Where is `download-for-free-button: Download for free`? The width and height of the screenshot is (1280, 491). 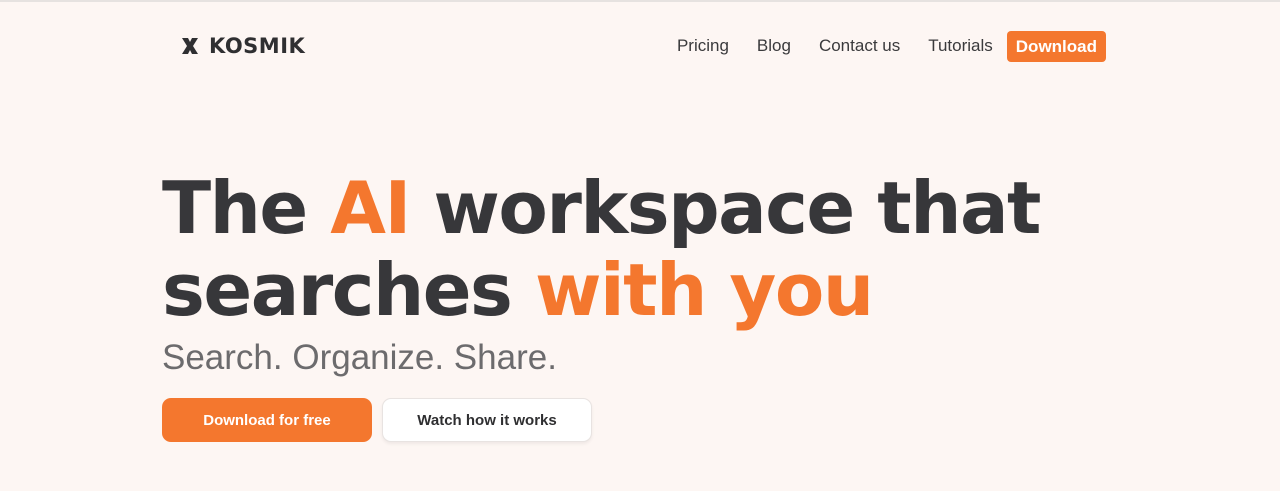
download-for-free-button: Download for free is located at coordinates (267, 420).